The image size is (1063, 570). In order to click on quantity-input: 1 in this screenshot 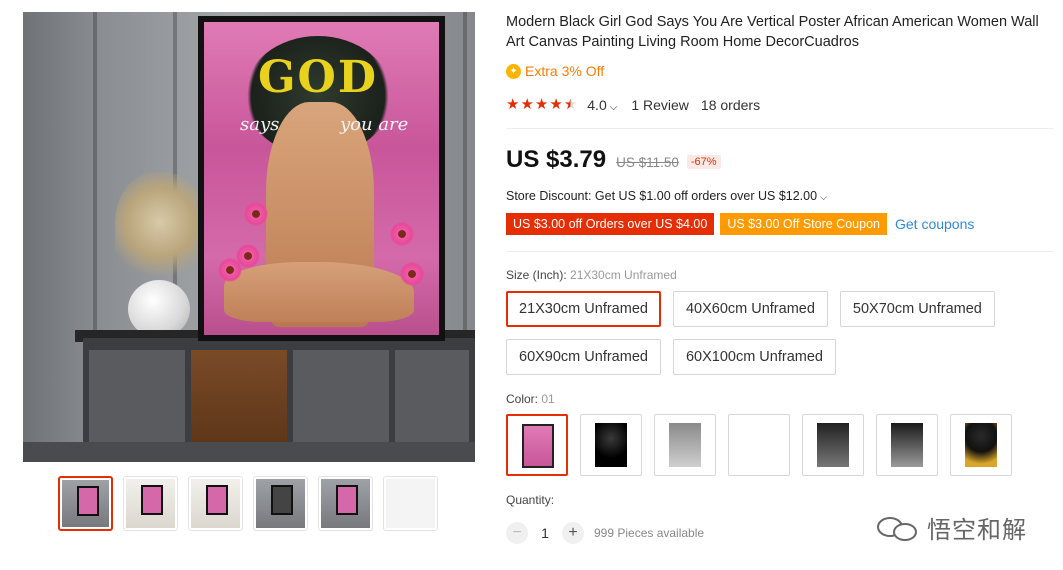, I will do `click(545, 533)`.